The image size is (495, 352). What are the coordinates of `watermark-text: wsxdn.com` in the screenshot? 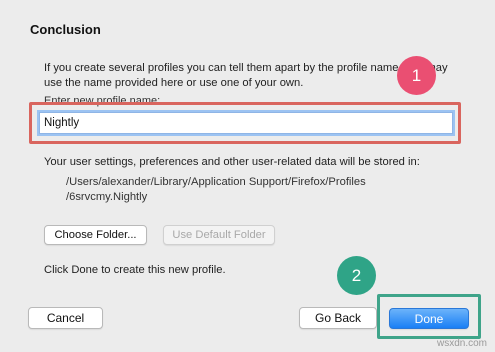 It's located at (461, 343).